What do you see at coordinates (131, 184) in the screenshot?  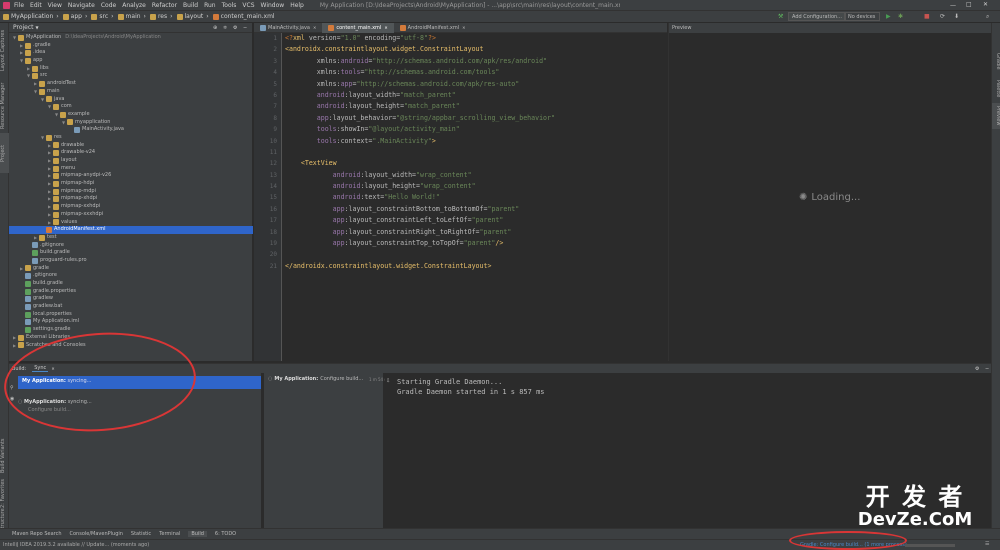 I see `tree-item: ▶ mipmap-hdpi` at bounding box center [131, 184].